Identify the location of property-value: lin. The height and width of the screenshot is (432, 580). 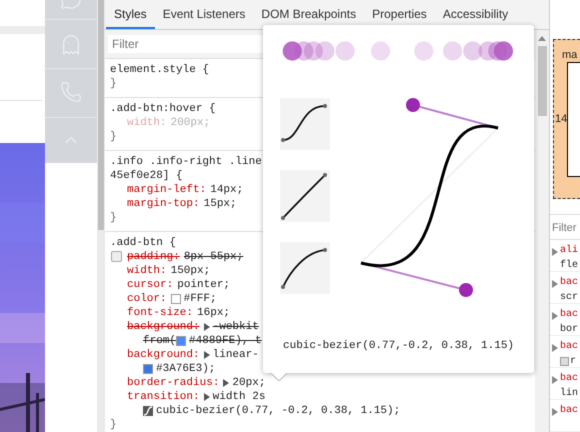
(569, 393).